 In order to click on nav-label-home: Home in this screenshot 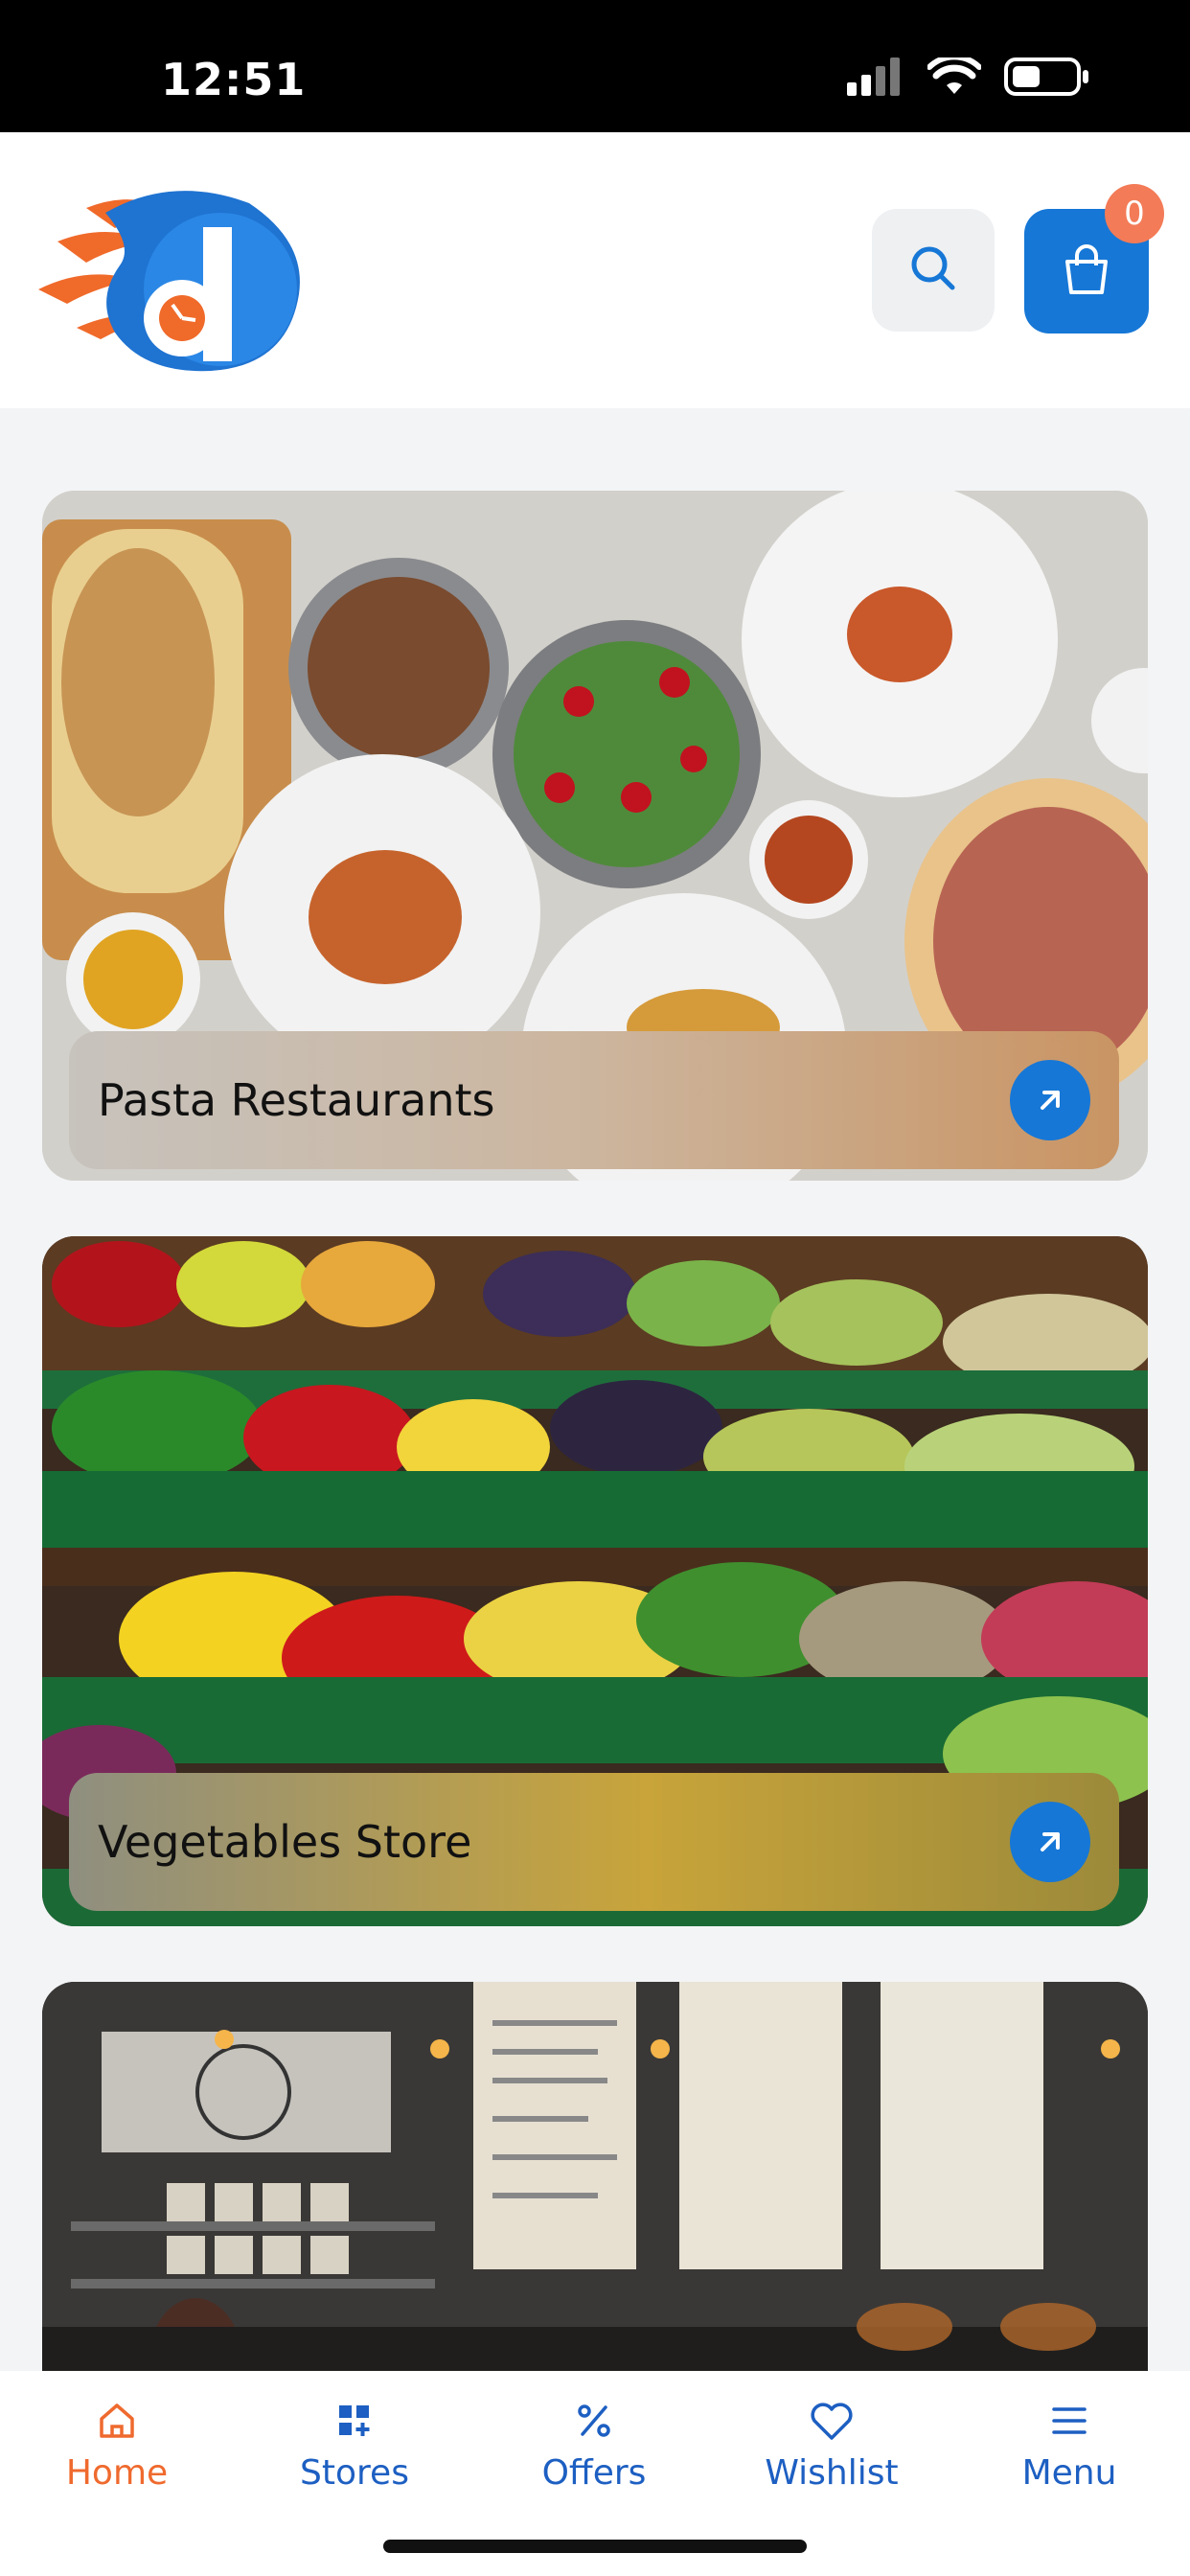, I will do `click(117, 2473)`.